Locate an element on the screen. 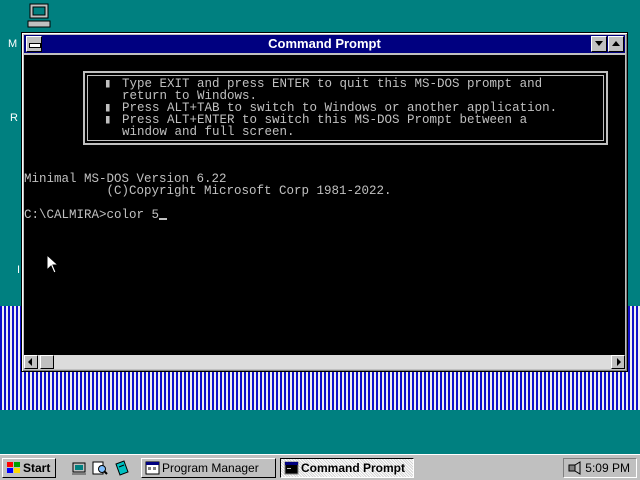  text-cursor is located at coordinates (163, 219).